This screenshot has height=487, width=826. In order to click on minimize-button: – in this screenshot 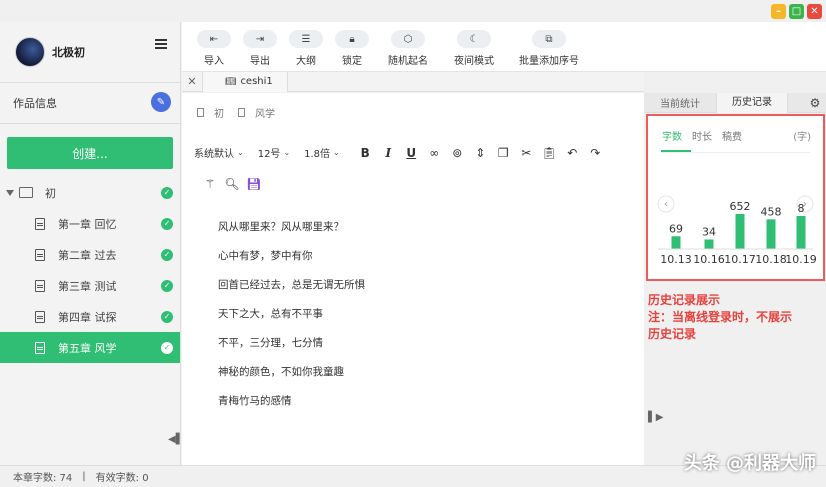, I will do `click(778, 11)`.